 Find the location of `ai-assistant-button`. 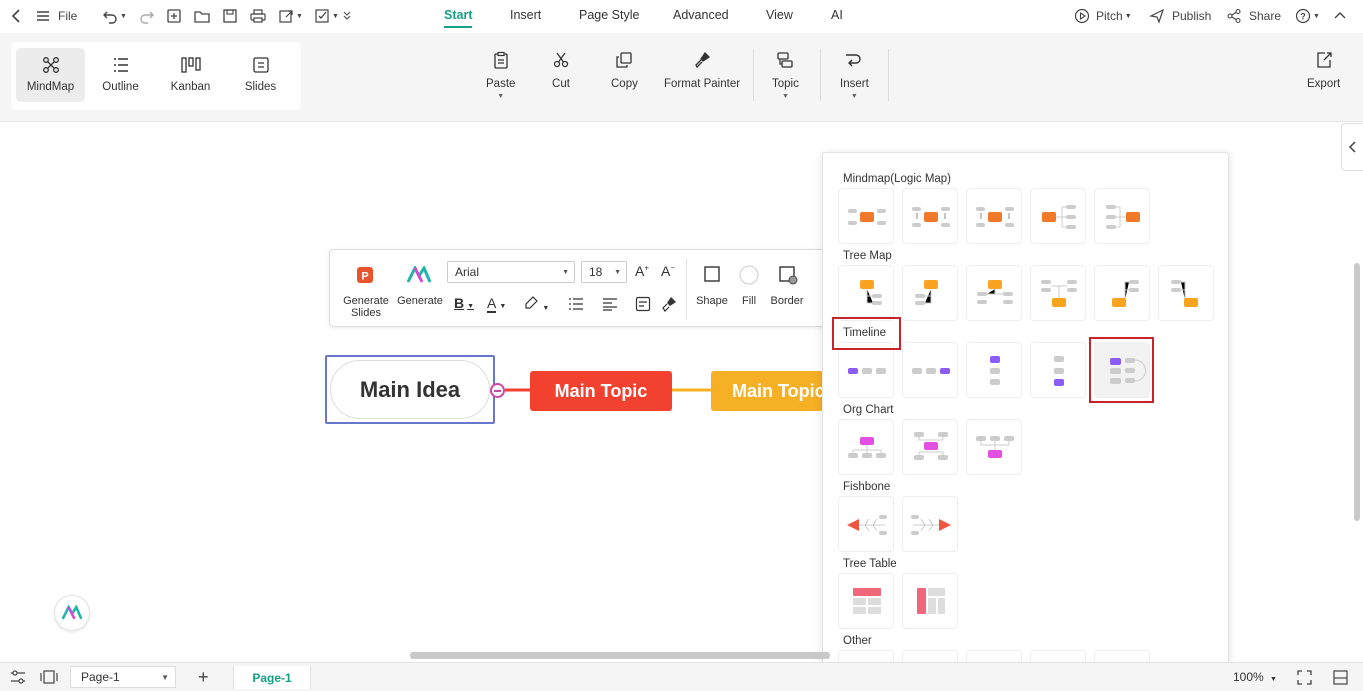

ai-assistant-button is located at coordinates (72, 613).